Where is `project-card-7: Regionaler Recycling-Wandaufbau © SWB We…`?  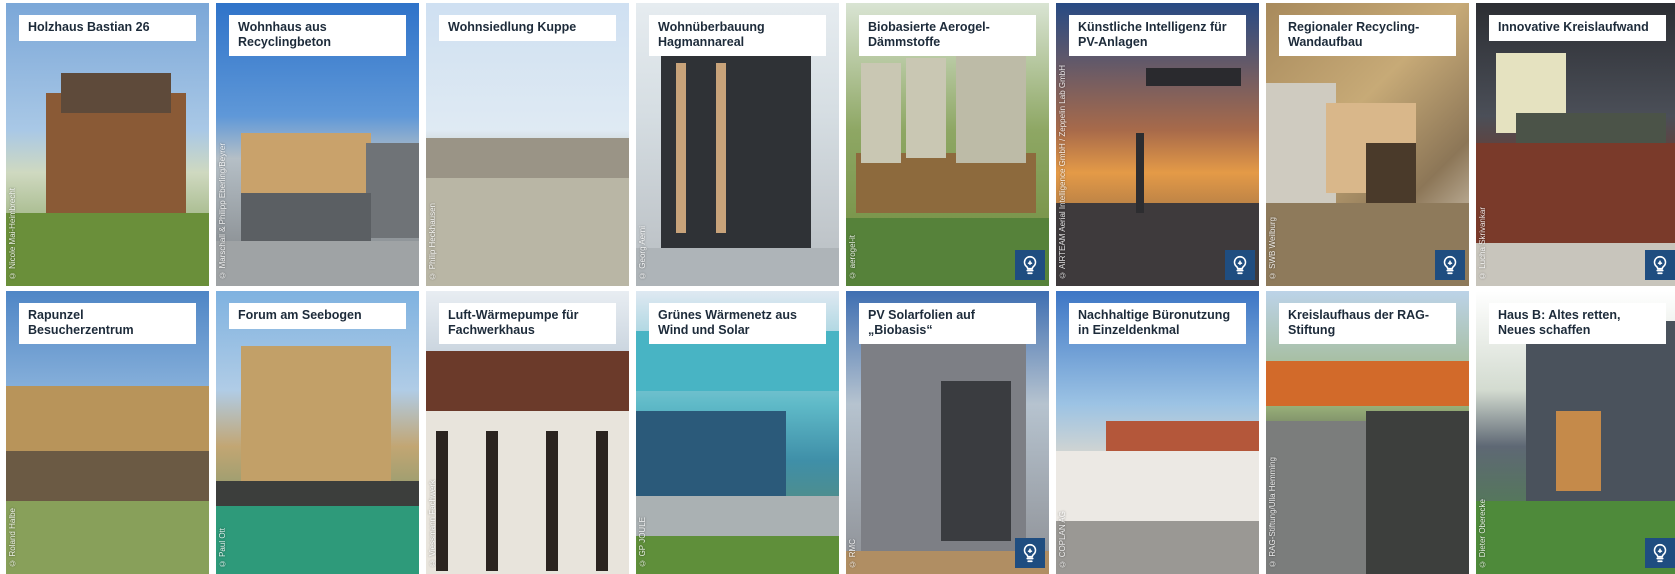
project-card-7: Regionaler Recycling-Wandaufbau © SWB We… is located at coordinates (1367, 144).